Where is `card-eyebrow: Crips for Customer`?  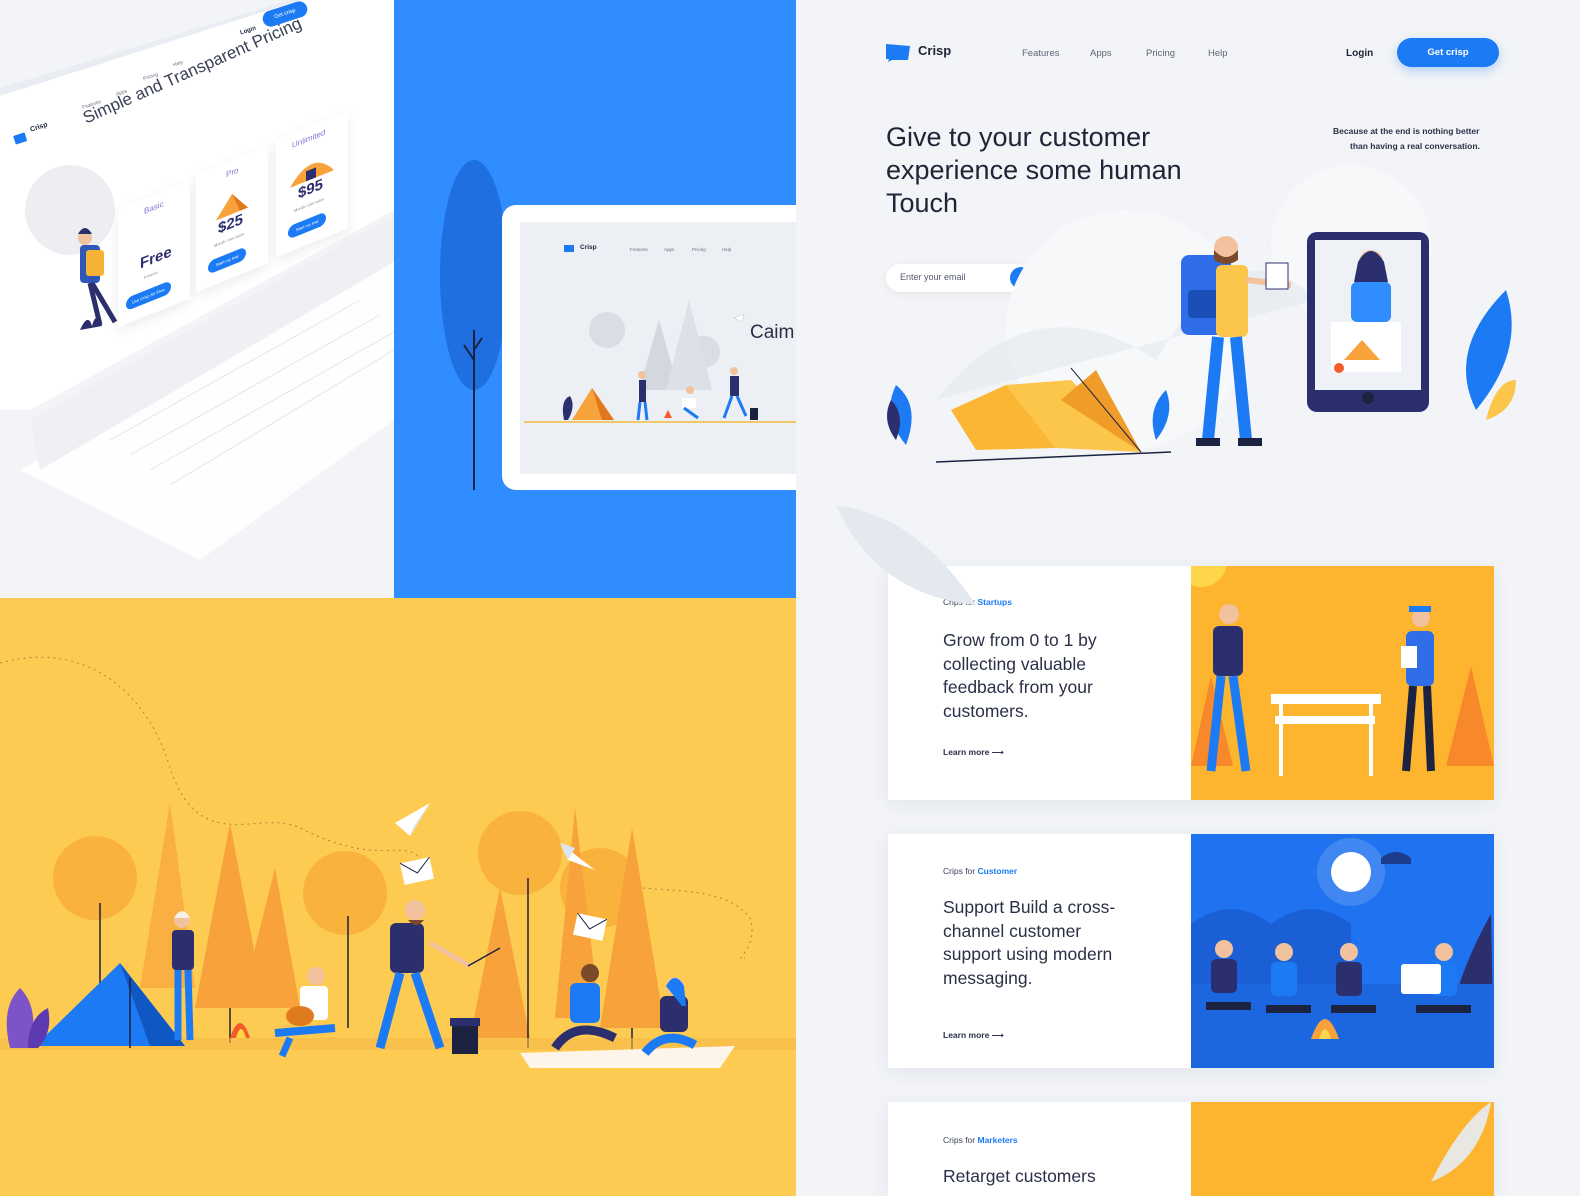
card-eyebrow: Crips for Customer is located at coordinates (980, 871).